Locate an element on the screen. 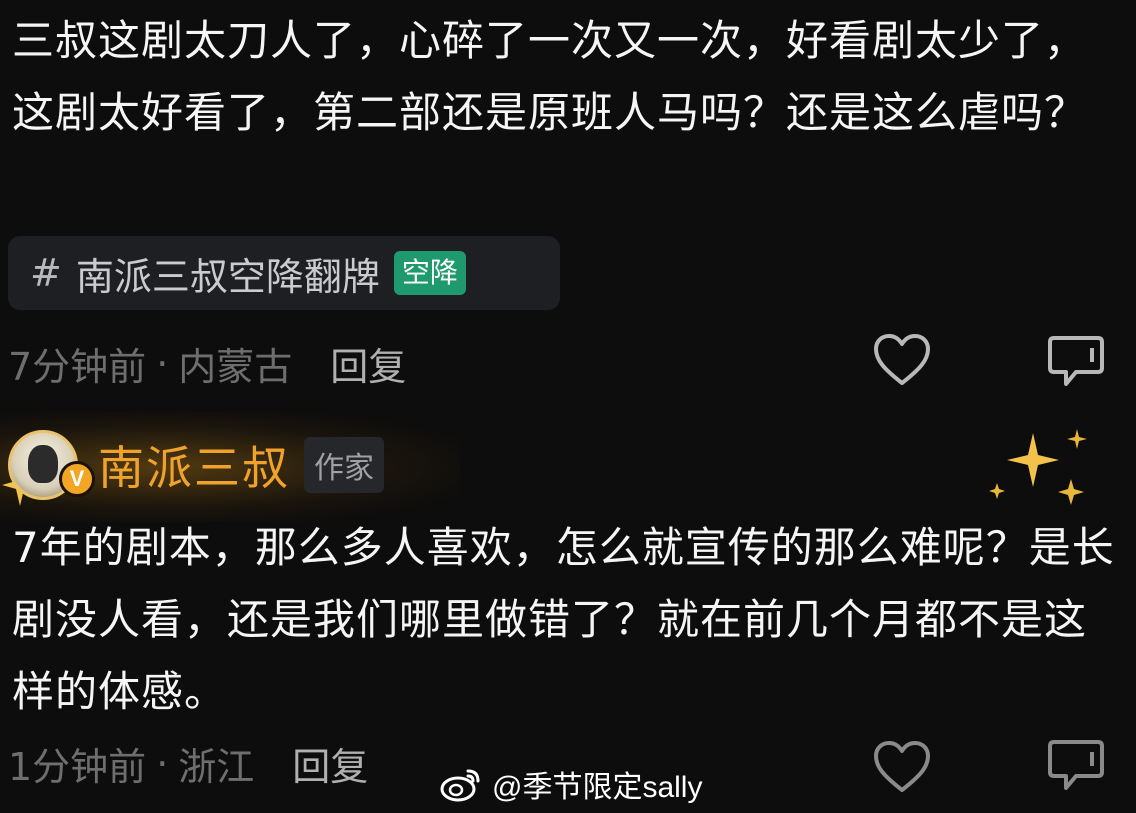 Image resolution: width=1136 pixels, height=813 pixels. topic-chip: # 南派三叔空降翻牌 空降 is located at coordinates (284, 273).